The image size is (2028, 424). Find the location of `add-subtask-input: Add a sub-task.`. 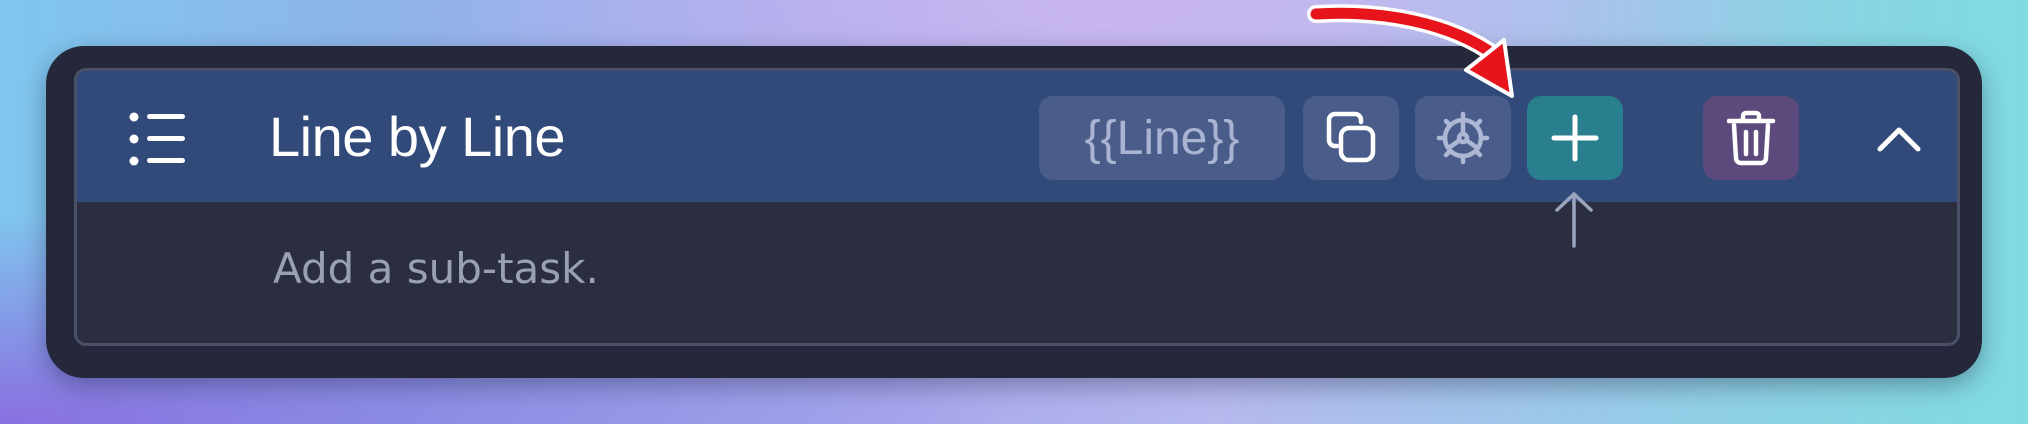

add-subtask-input: Add a sub-task. is located at coordinates (436, 268).